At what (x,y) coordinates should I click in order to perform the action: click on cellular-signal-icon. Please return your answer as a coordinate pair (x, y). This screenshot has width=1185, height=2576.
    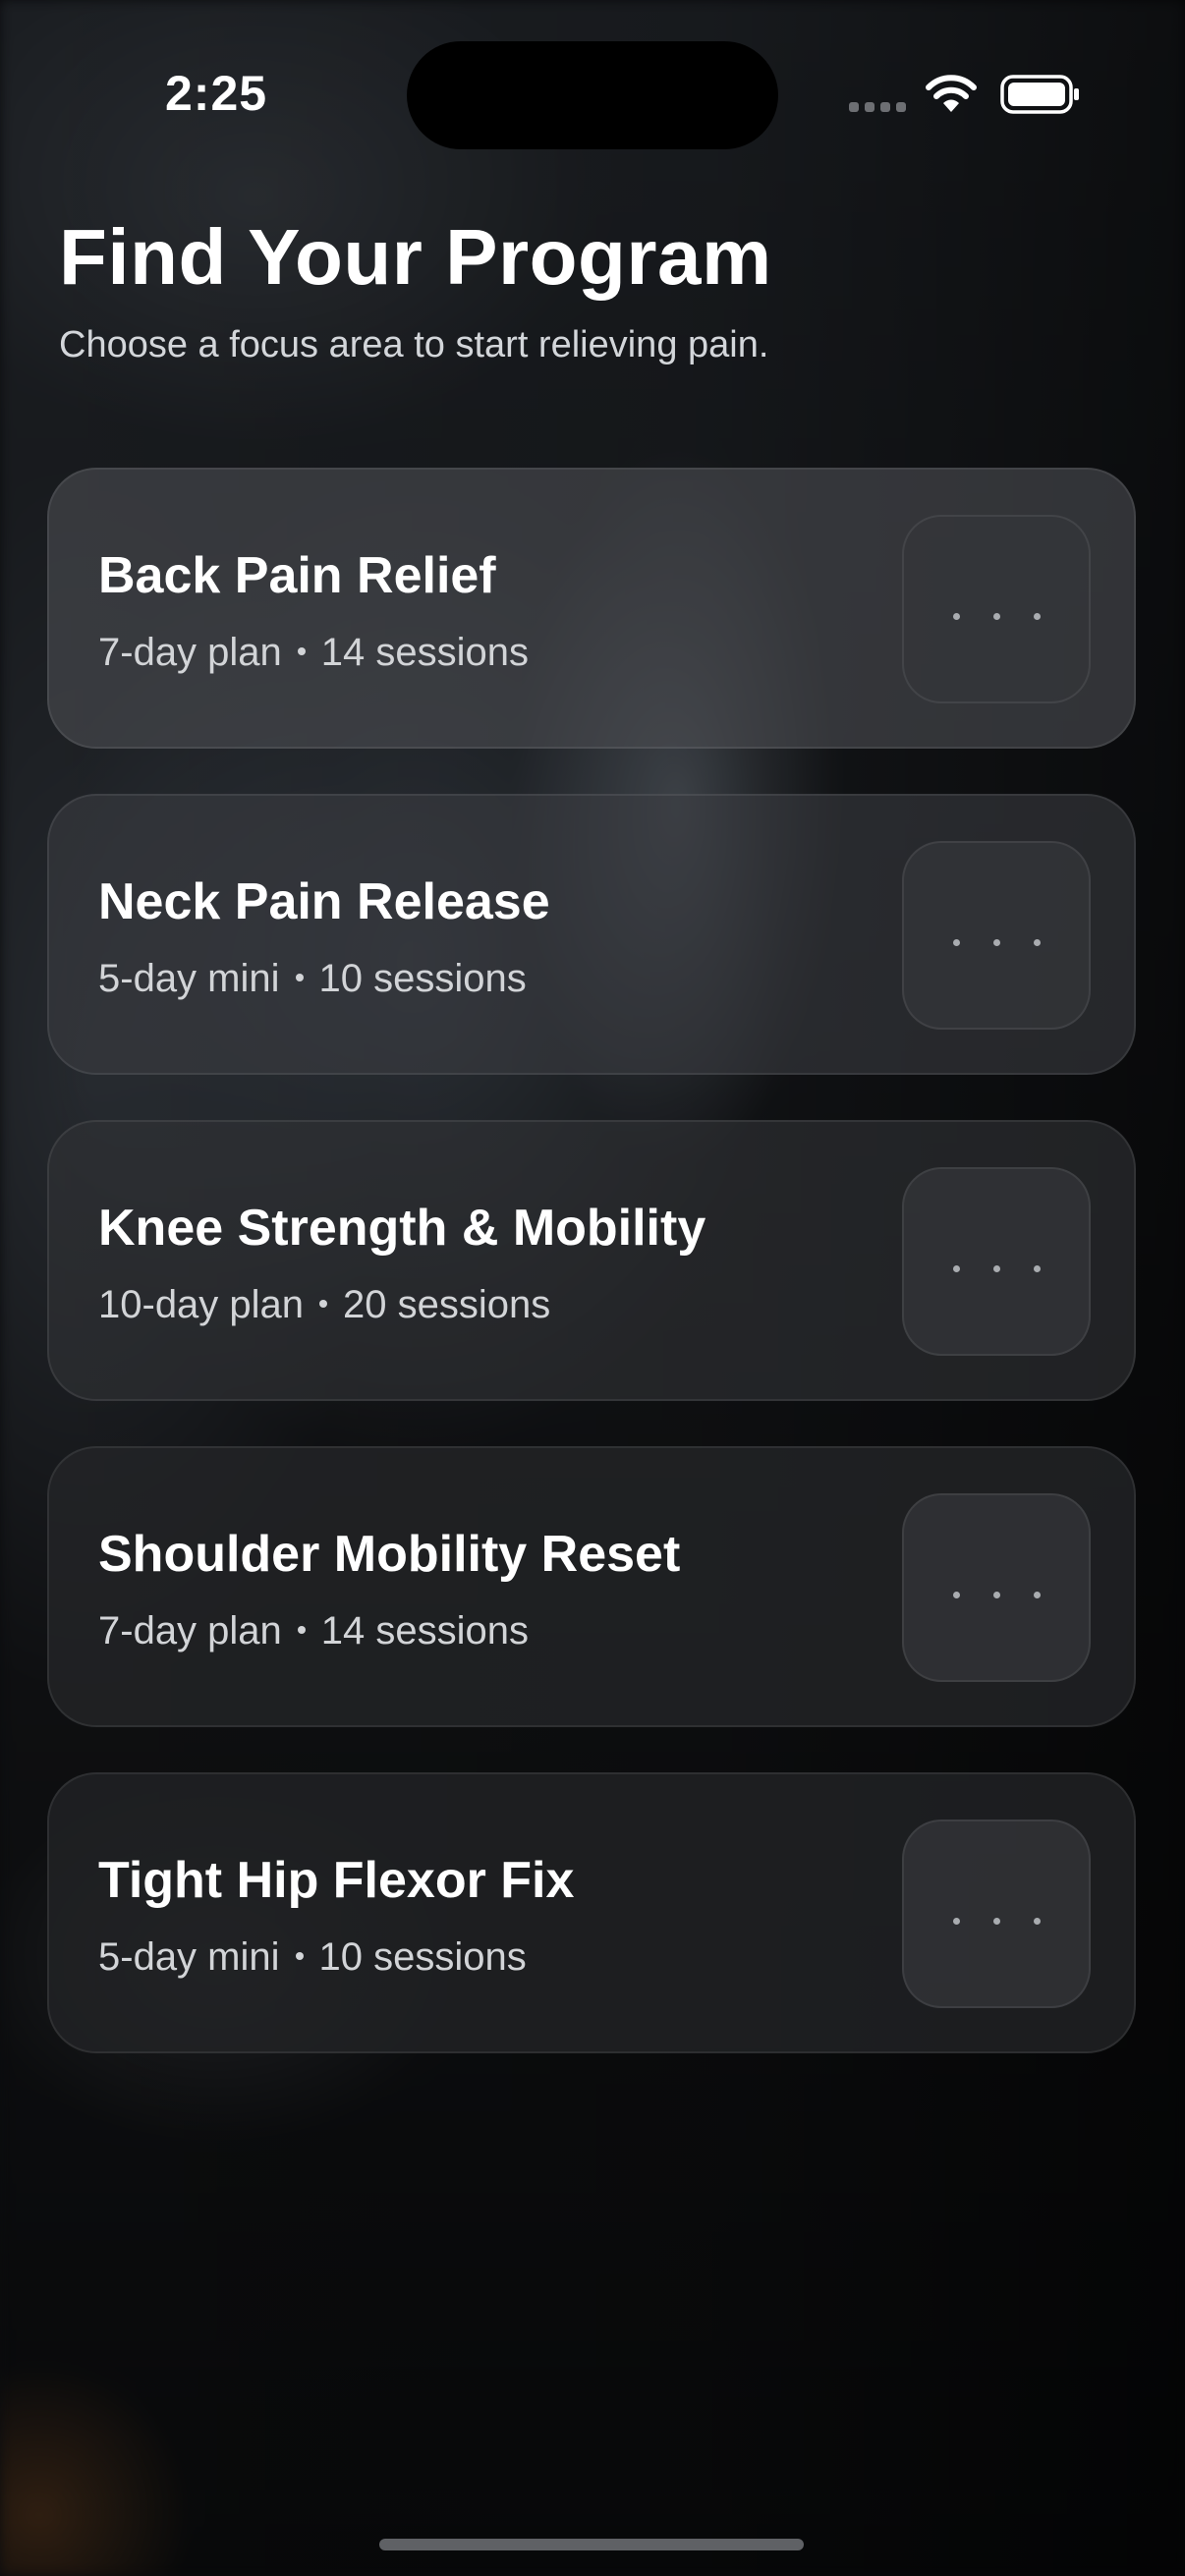
    Looking at the image, I should click on (879, 107).